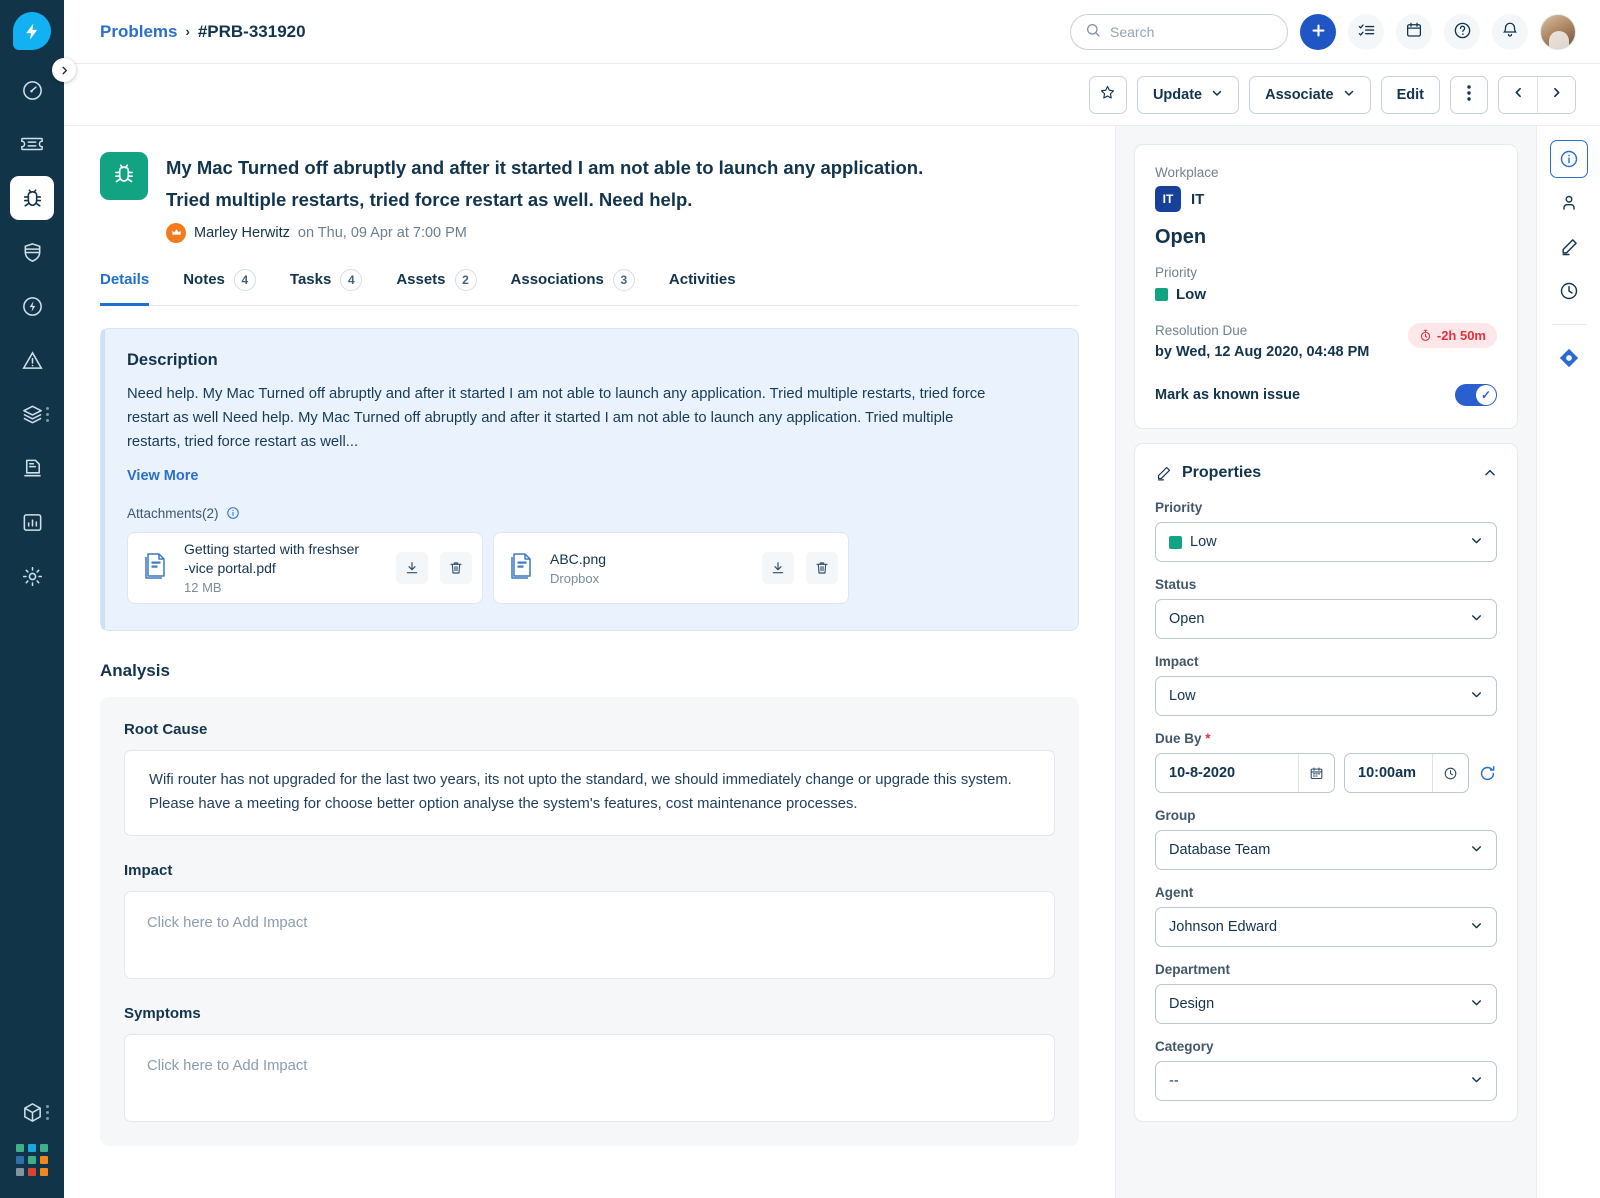 The height and width of the screenshot is (1198, 1600). I want to click on priority-select-swatch, so click(1175, 542).